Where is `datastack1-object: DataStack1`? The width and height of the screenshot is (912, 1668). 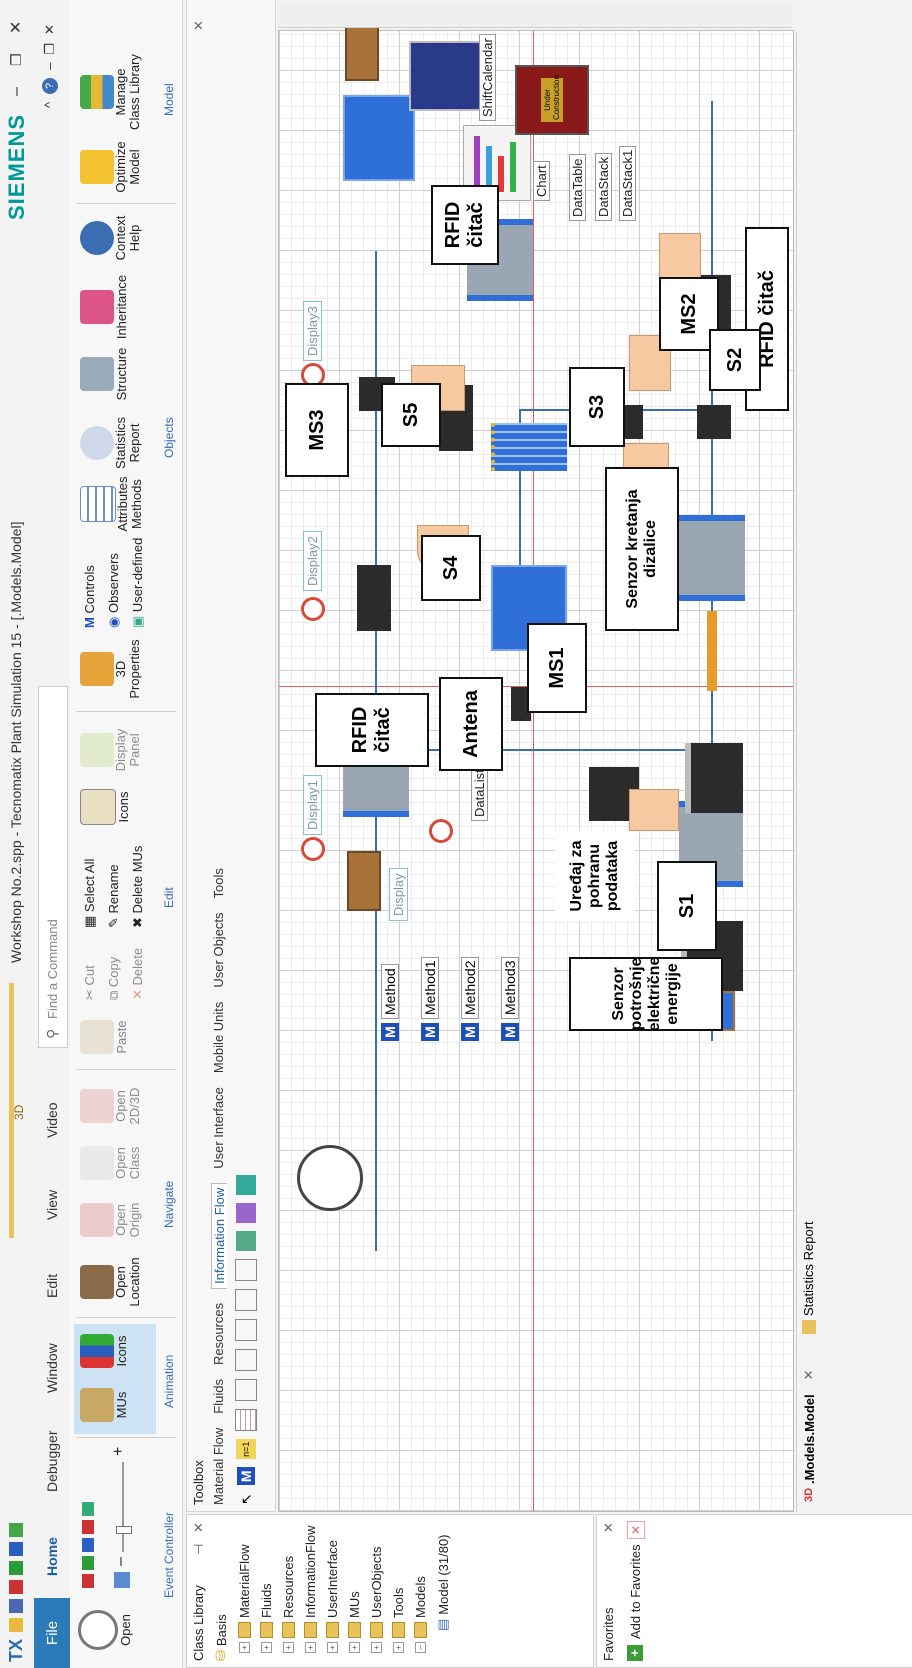 datastack1-object: DataStack1 is located at coordinates (627, 183).